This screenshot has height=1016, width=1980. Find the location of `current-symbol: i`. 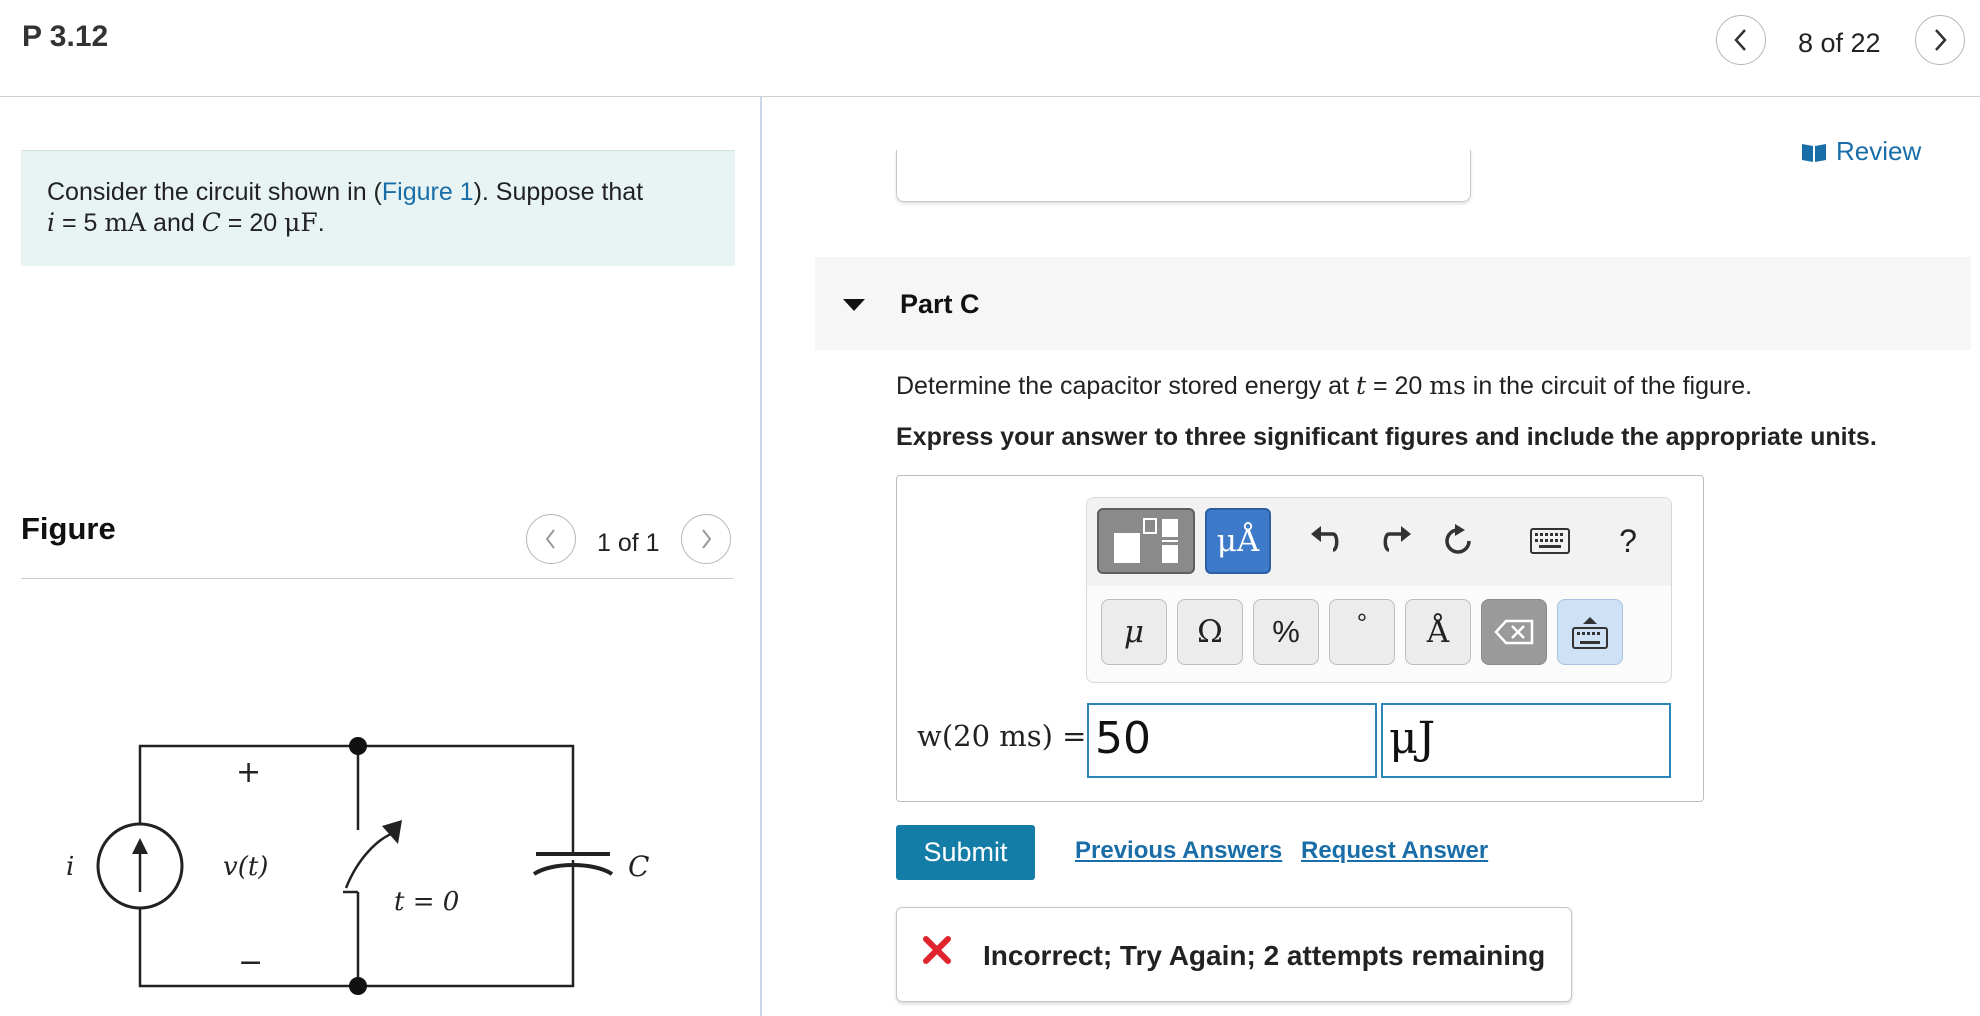

current-symbol: i is located at coordinates (51, 222).